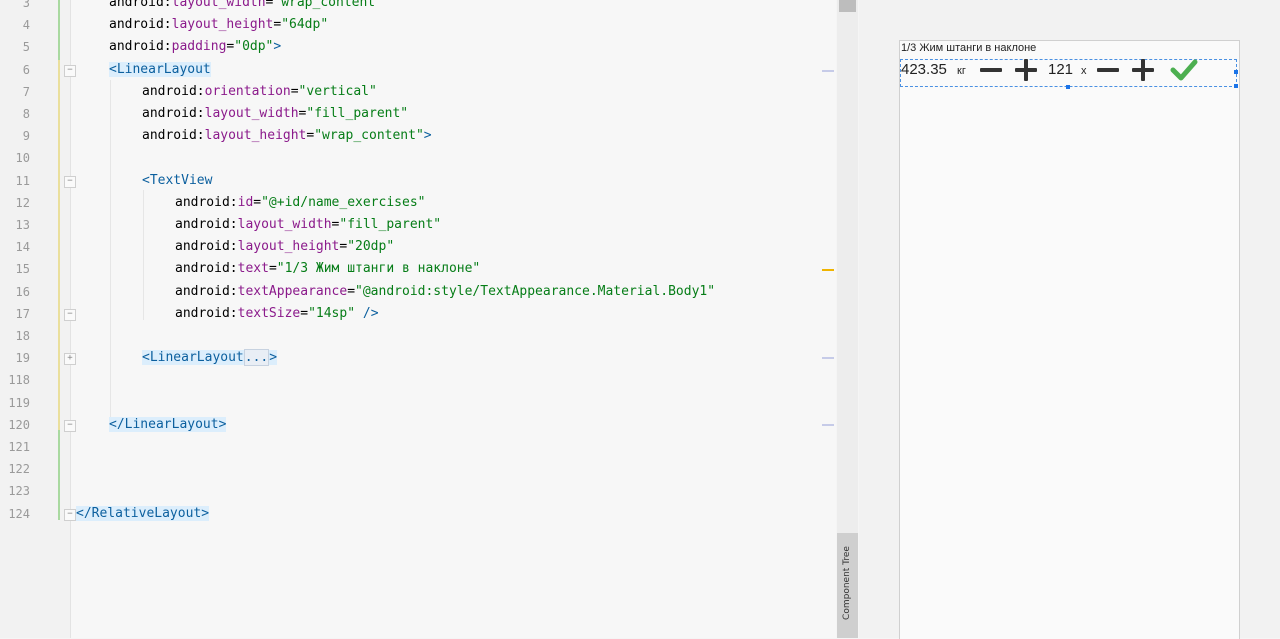 This screenshot has width=1280, height=639. What do you see at coordinates (418, 358) in the screenshot?
I see `code-line: 19 + <LinearLayout...>` at bounding box center [418, 358].